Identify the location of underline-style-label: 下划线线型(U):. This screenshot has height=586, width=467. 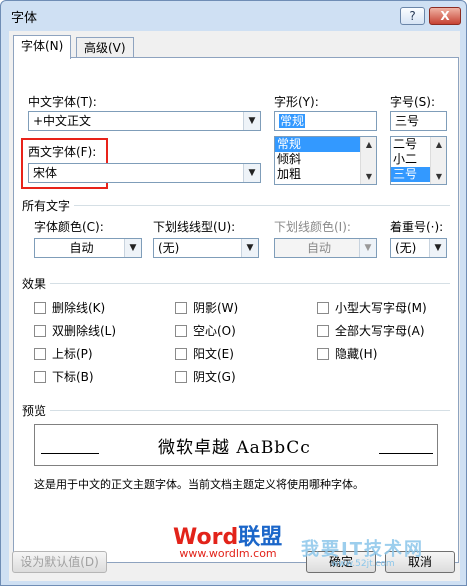
(194, 227).